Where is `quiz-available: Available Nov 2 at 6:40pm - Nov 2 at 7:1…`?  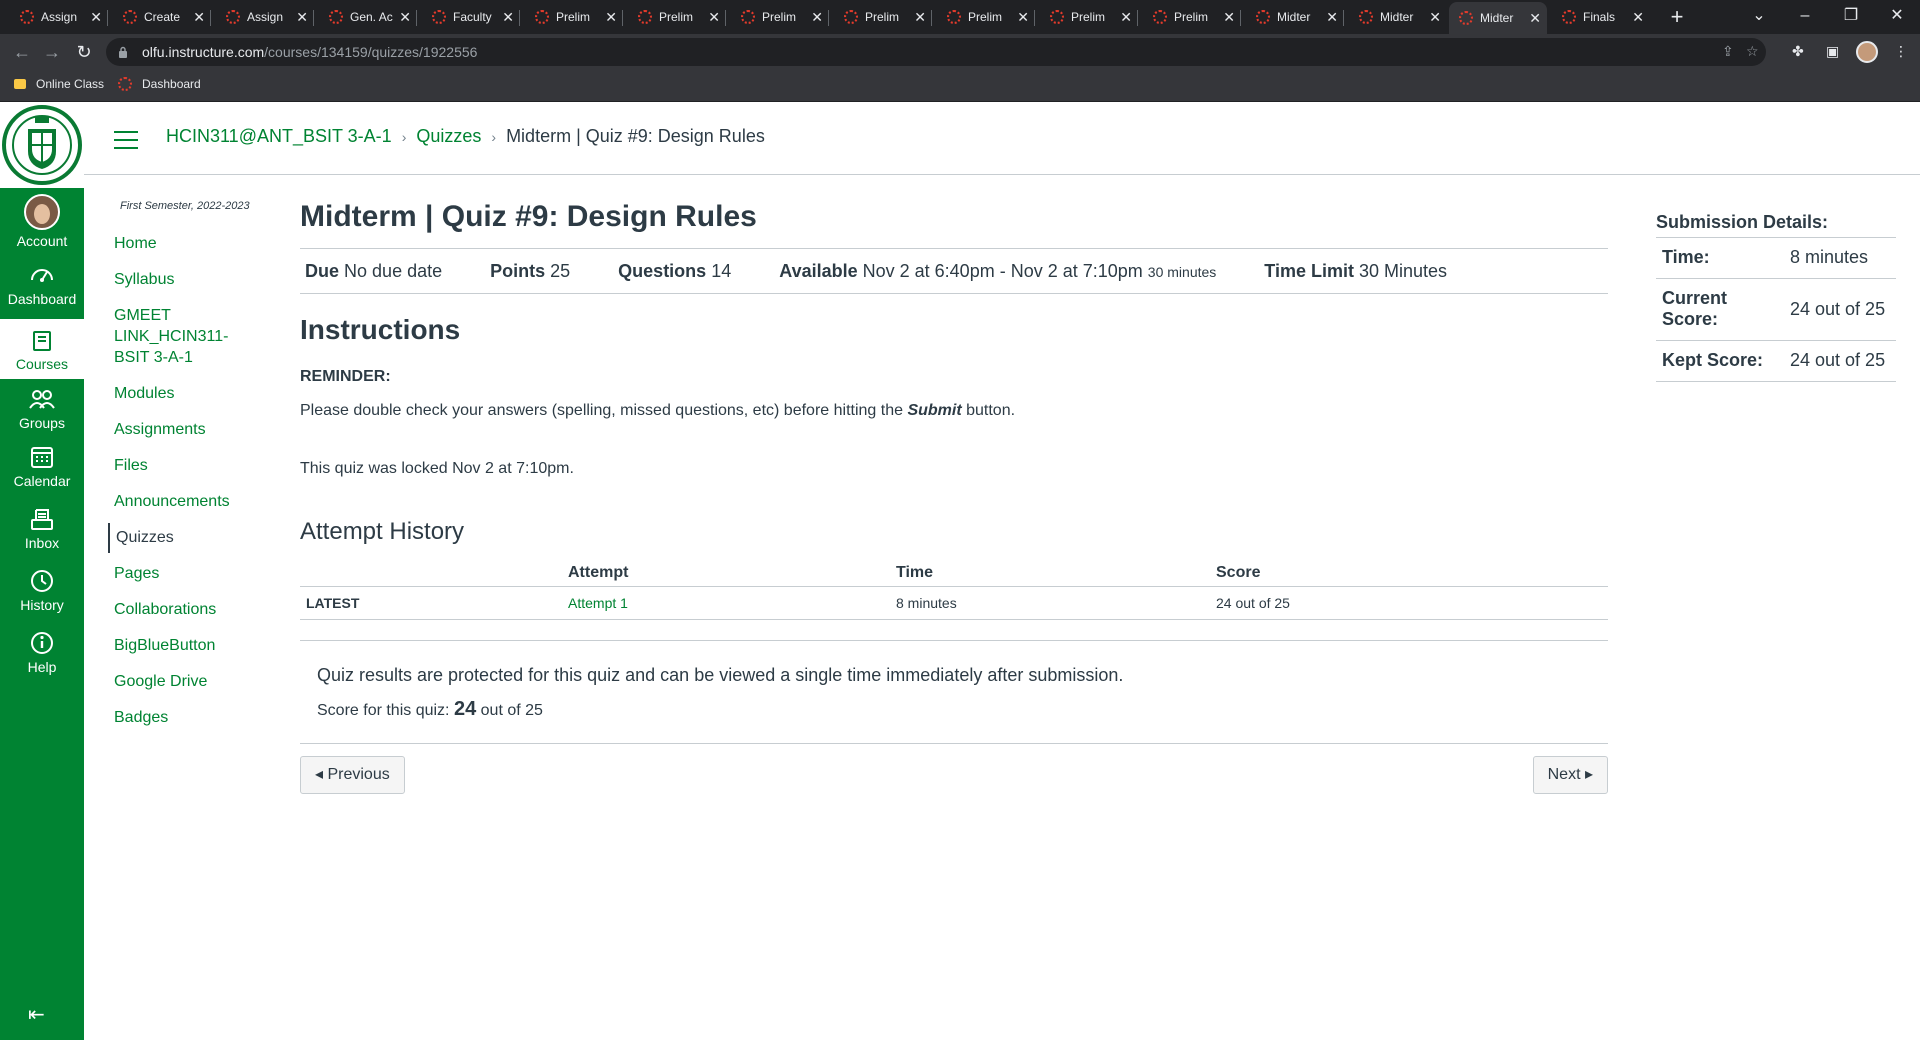 quiz-available: Available Nov 2 at 6:40pm - Nov 2 at 7:1… is located at coordinates (997, 271).